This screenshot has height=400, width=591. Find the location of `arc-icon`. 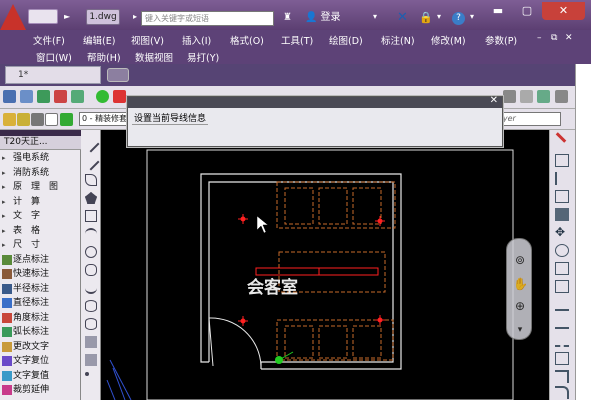

arc-icon is located at coordinates (91, 234).